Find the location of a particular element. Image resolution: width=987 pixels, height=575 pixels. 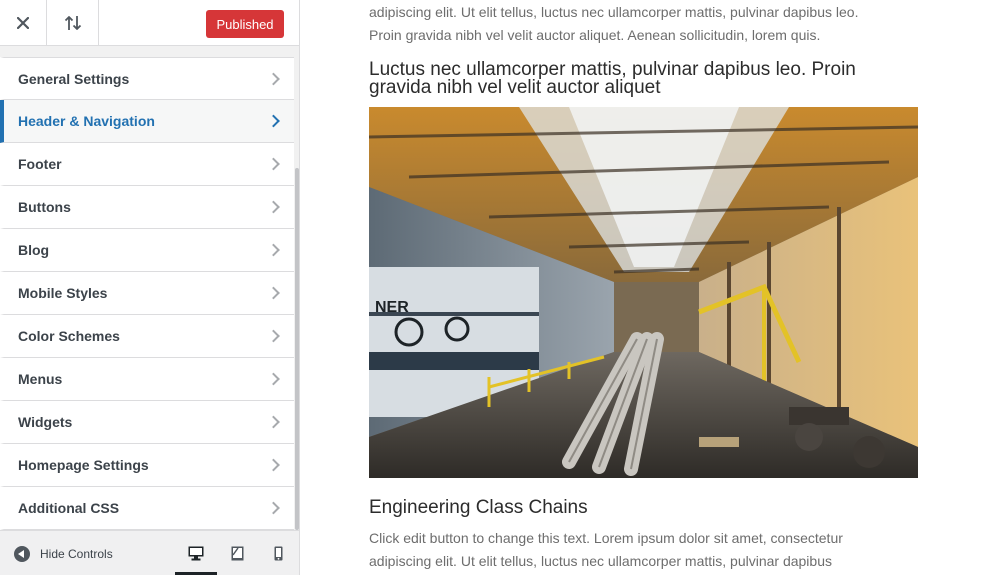

section-mobile-styles: Mobile Styles is located at coordinates (147, 293).